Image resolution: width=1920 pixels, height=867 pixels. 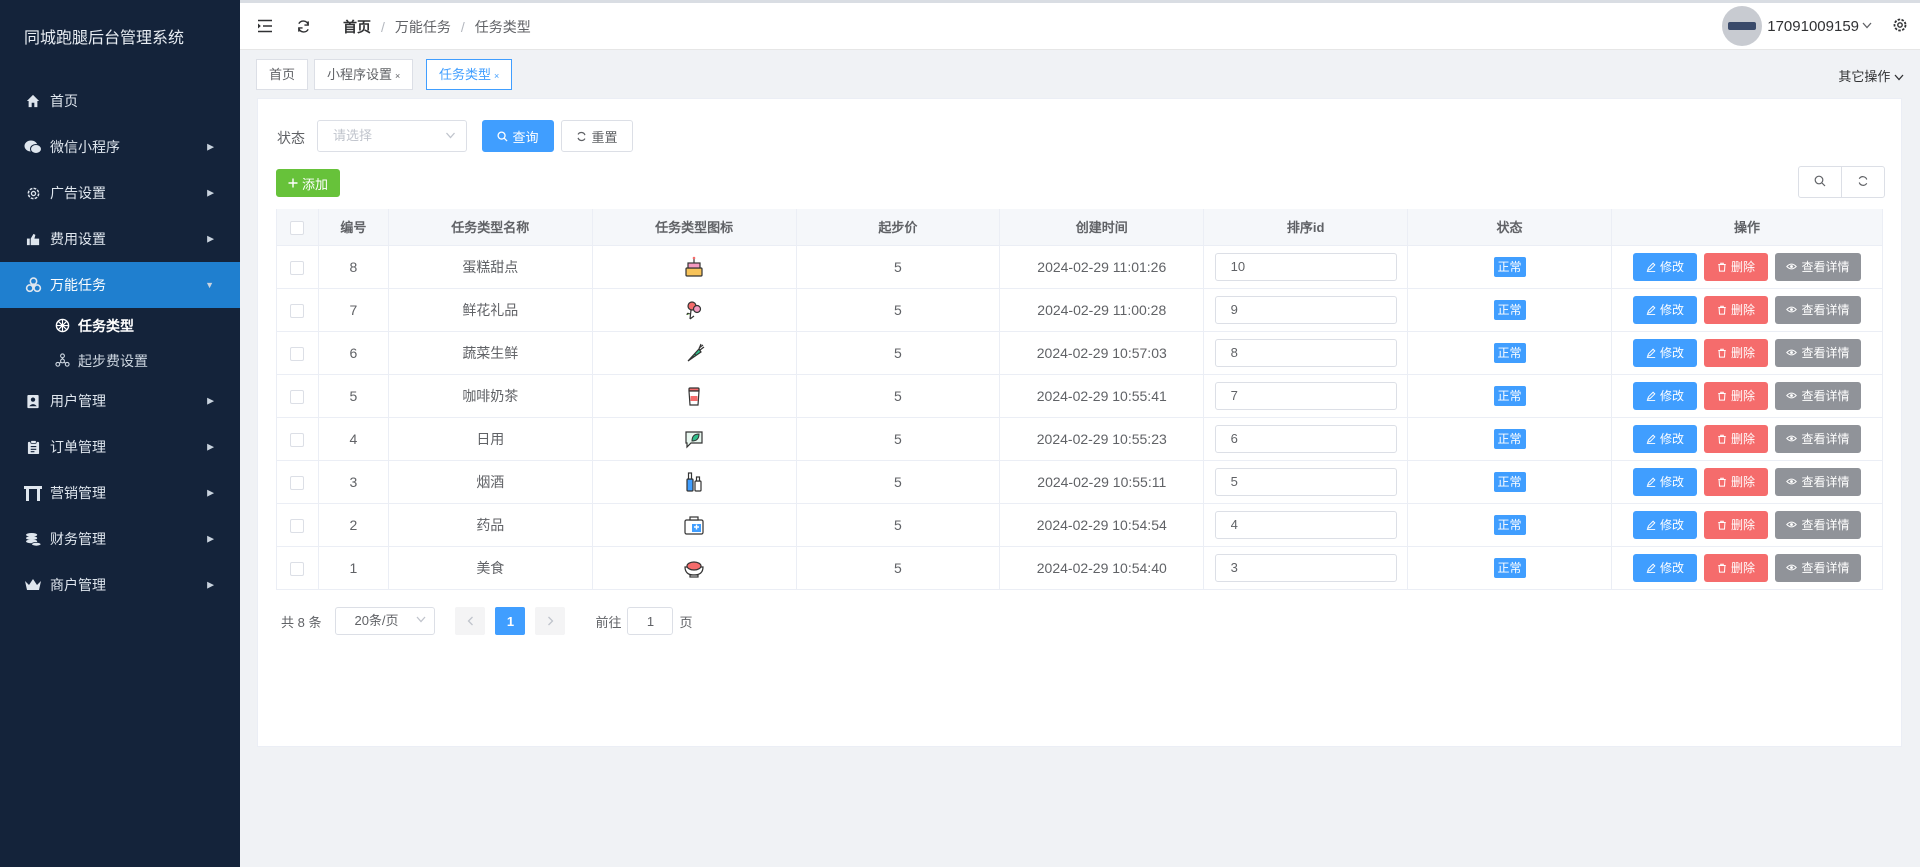 What do you see at coordinates (210, 192) in the screenshot?
I see `caret-right-icon: ▶` at bounding box center [210, 192].